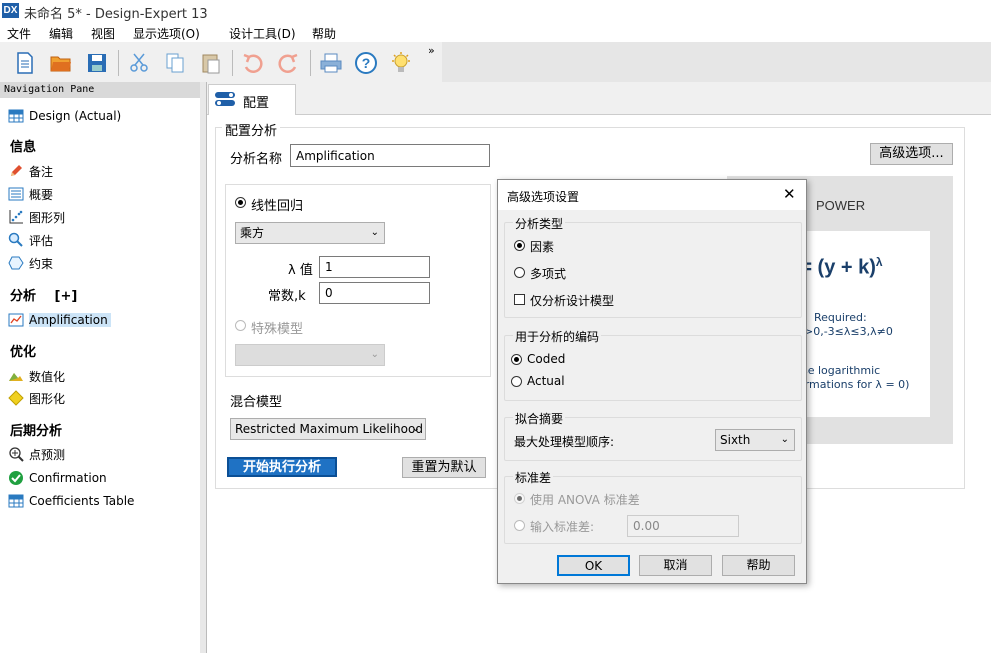 The height and width of the screenshot is (653, 991). Describe the element at coordinates (572, 301) in the screenshot. I see `design-model-only-label: 仅分析设计模型` at that location.